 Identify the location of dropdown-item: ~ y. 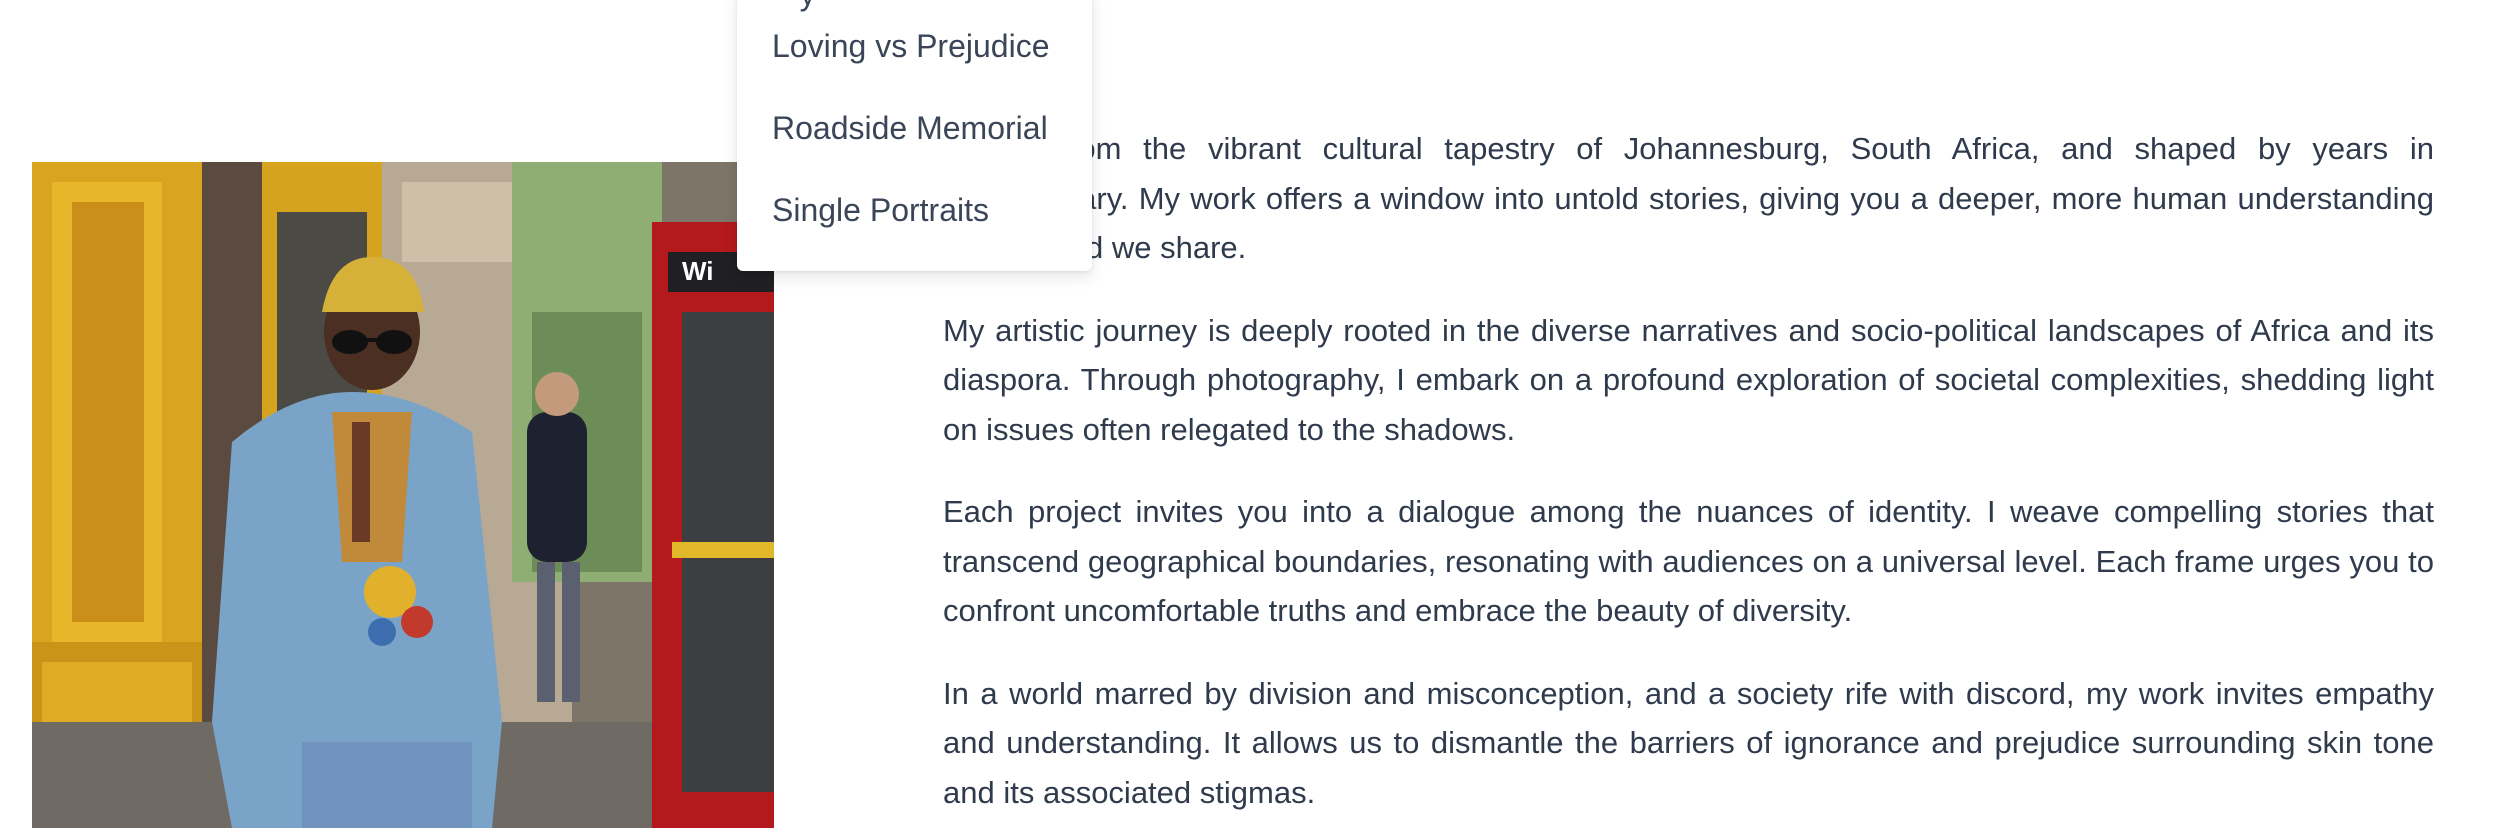
(794, 7).